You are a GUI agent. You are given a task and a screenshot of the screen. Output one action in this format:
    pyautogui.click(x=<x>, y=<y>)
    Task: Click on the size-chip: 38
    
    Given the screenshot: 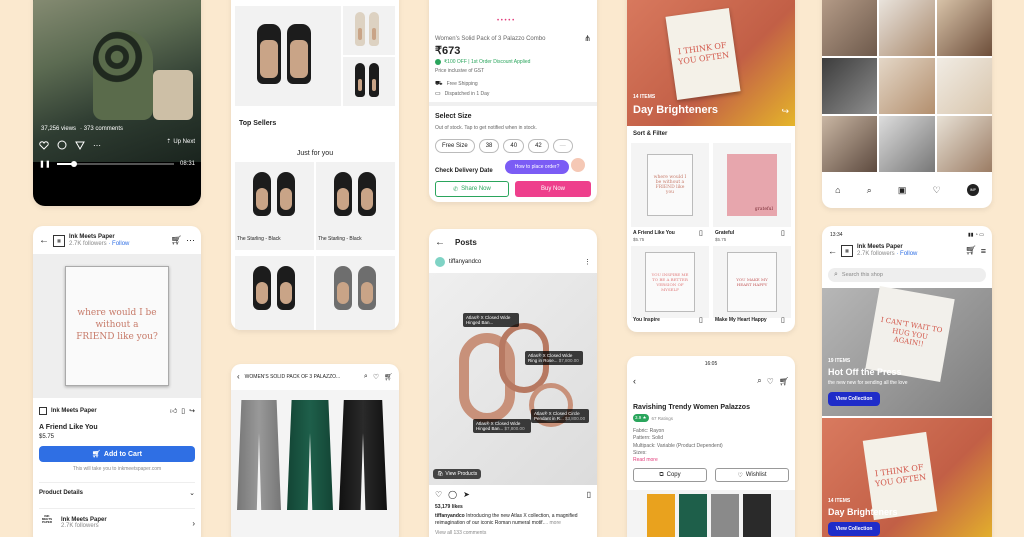 What is the action you would take?
    pyautogui.click(x=489, y=146)
    